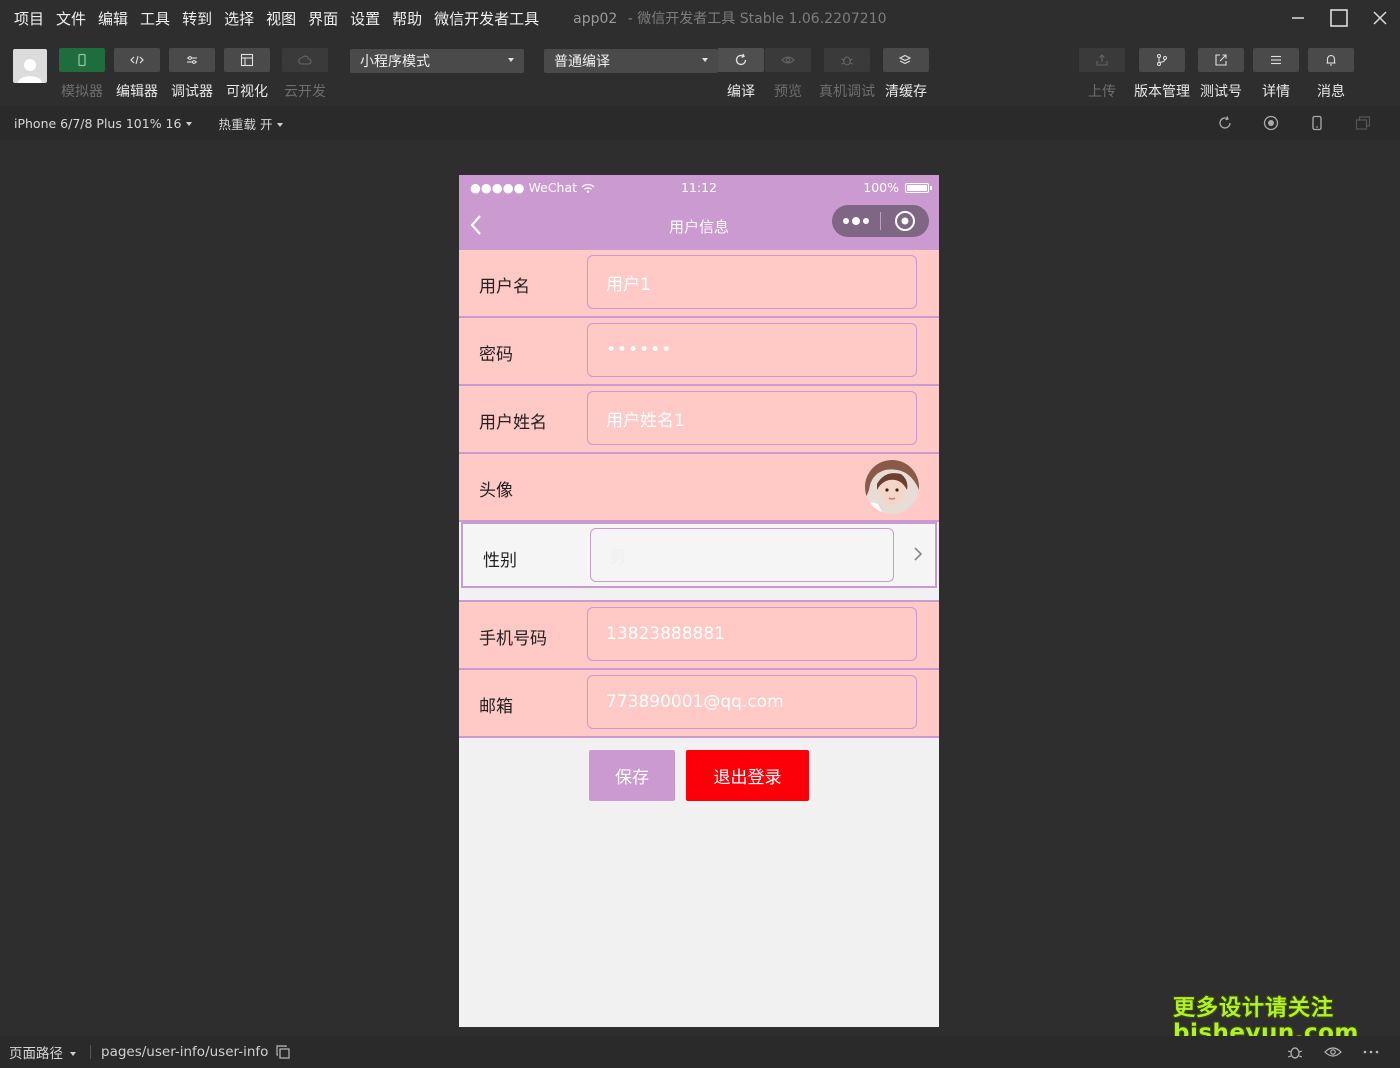 The image size is (1400, 1068). I want to click on copy-icon, so click(283, 1052).